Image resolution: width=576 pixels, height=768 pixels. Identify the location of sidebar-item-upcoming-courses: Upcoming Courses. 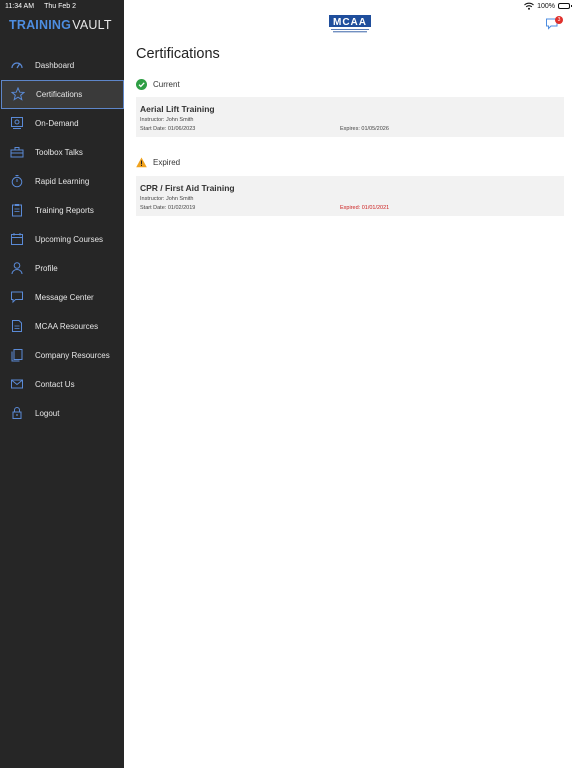
(62, 239).